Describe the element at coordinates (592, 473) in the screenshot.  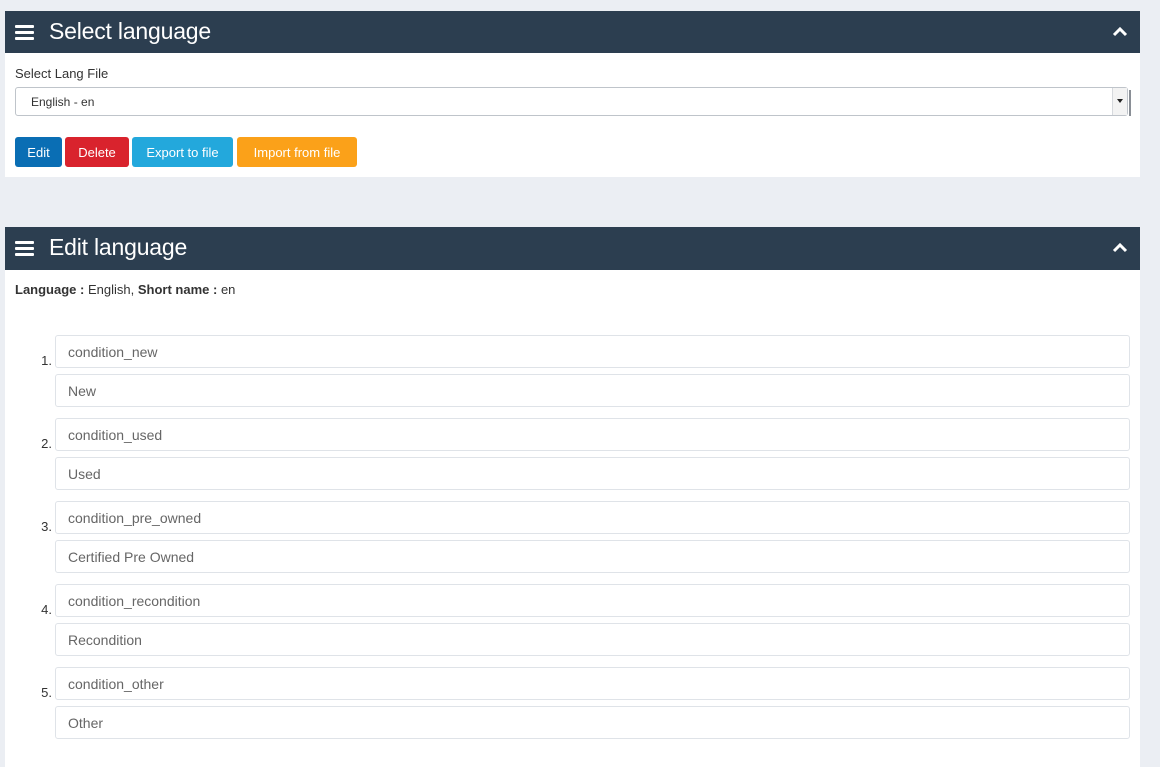
I see `value-input: Used` at that location.